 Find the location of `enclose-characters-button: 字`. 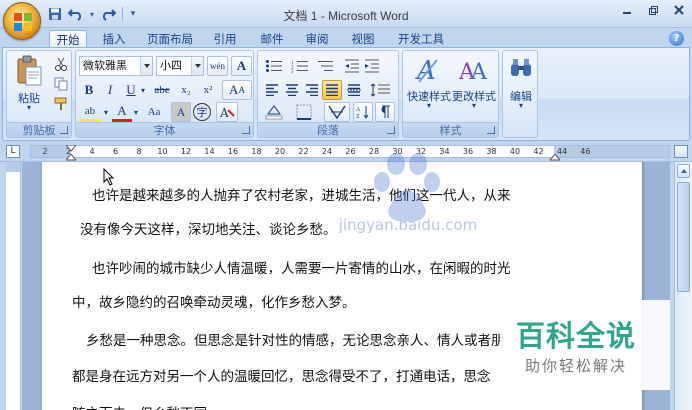

enclose-characters-button: 字 is located at coordinates (202, 112).